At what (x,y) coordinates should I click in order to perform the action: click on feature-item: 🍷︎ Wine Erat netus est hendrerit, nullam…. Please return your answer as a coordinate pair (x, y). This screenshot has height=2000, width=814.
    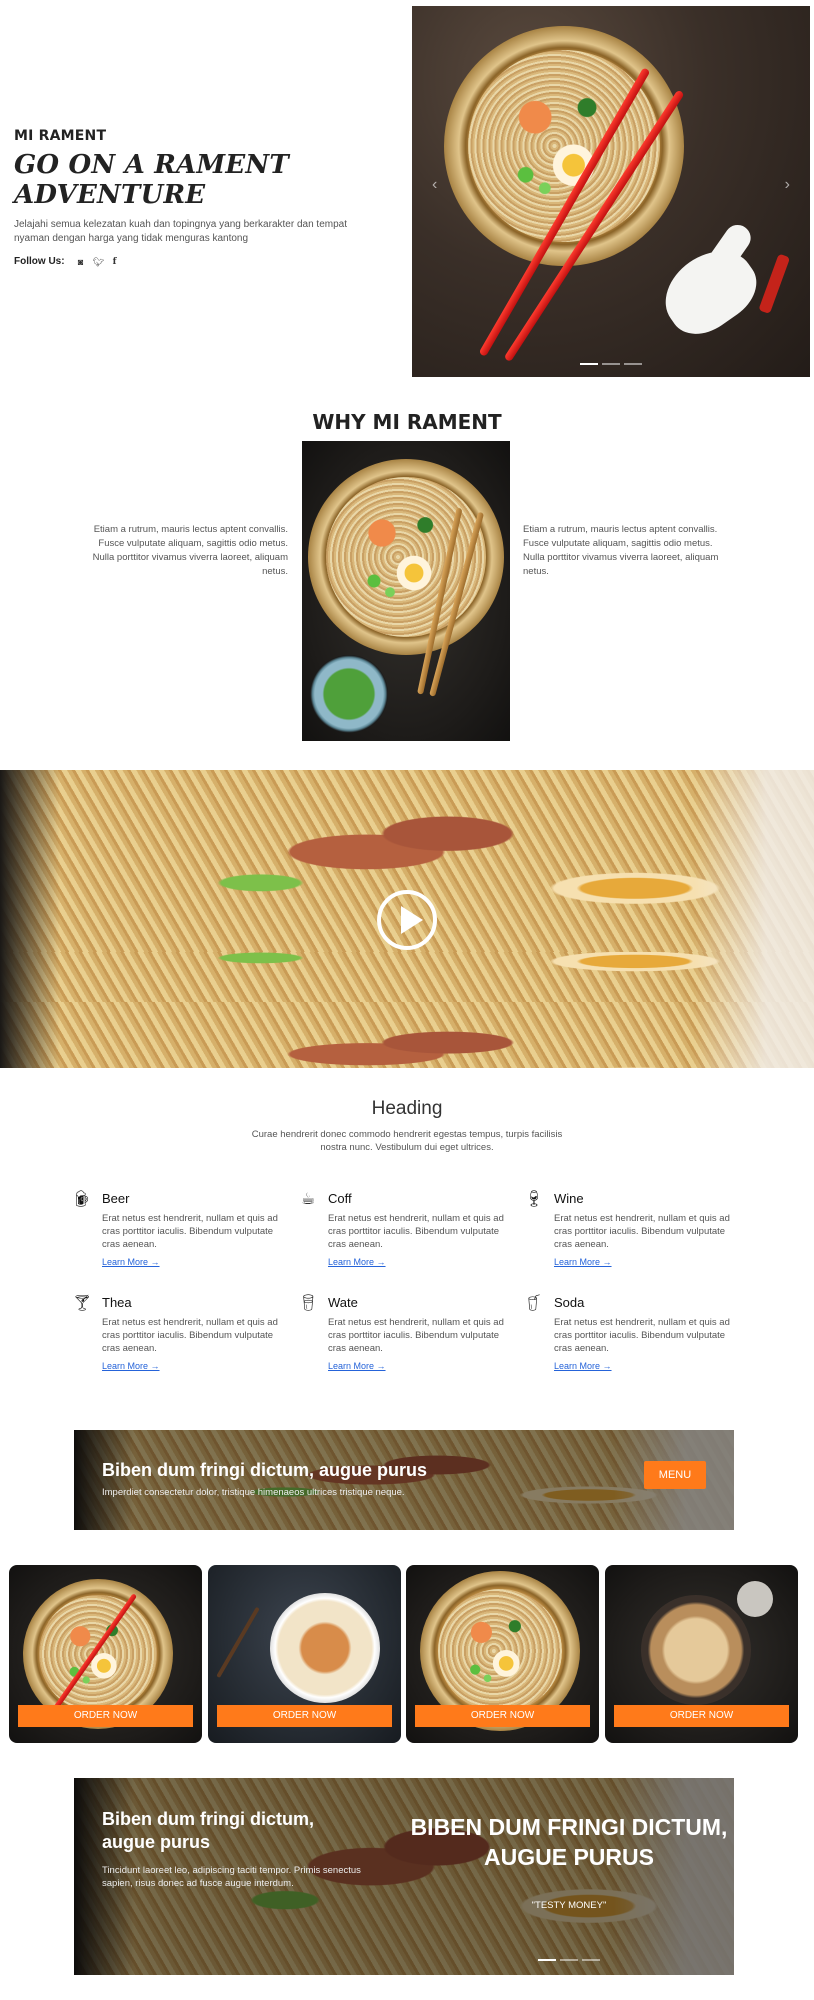
    Looking at the image, I should click on (637, 1231).